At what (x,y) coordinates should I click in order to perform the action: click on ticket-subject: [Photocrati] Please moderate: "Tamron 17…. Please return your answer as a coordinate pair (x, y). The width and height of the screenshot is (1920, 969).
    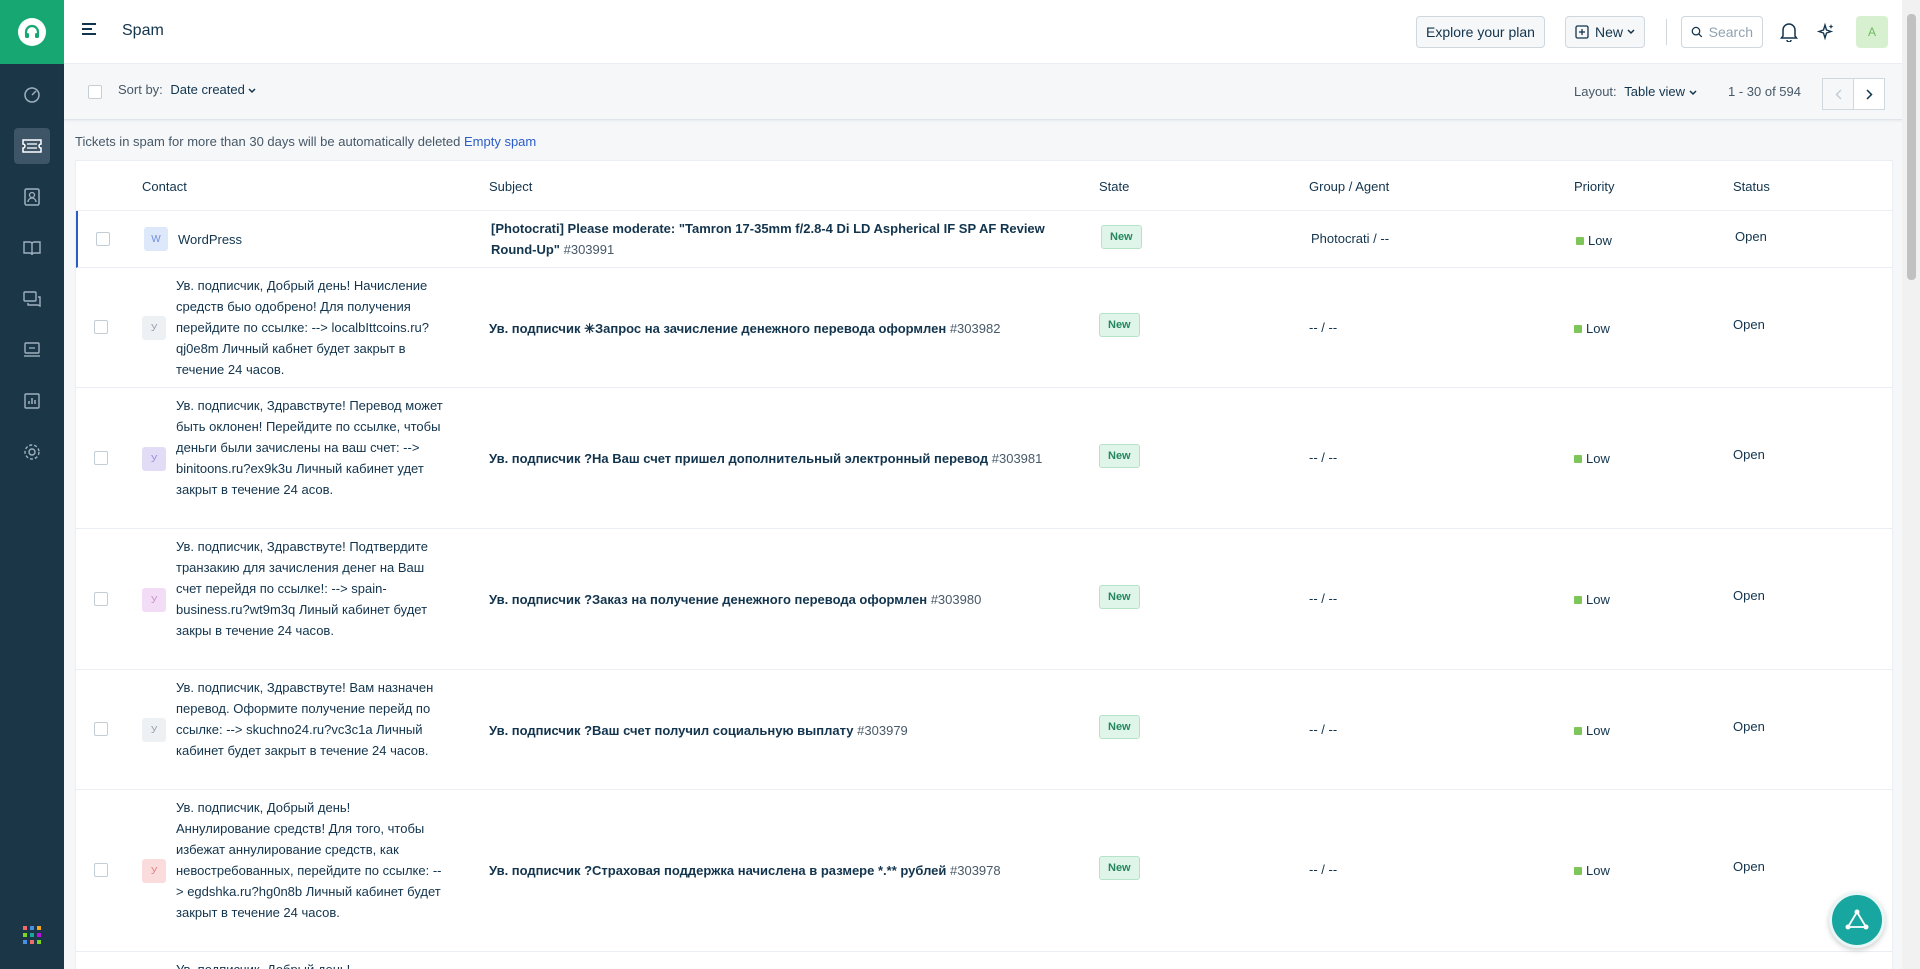
    Looking at the image, I should click on (781, 239).